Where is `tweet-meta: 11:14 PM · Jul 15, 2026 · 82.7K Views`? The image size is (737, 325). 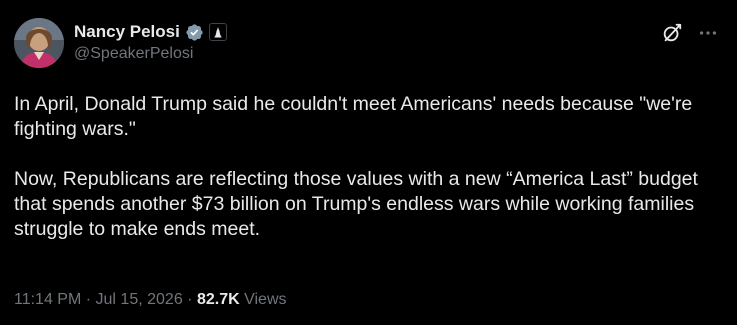
tweet-meta: 11:14 PM · Jul 15, 2026 · 82.7K Views is located at coordinates (150, 300).